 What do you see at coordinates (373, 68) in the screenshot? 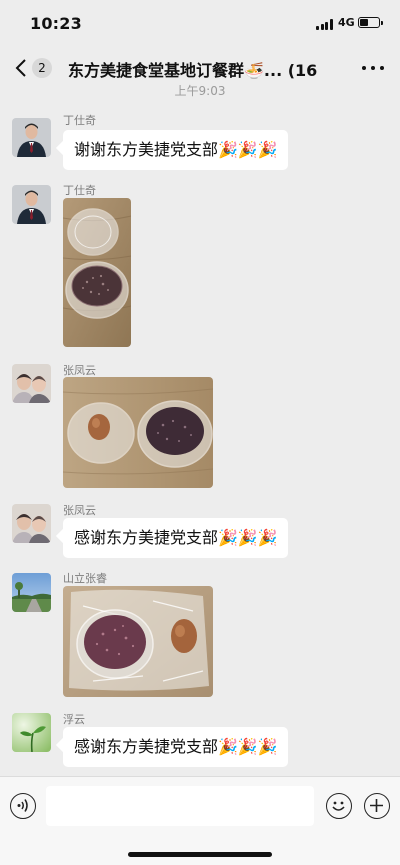
I see `more-dots-icon` at bounding box center [373, 68].